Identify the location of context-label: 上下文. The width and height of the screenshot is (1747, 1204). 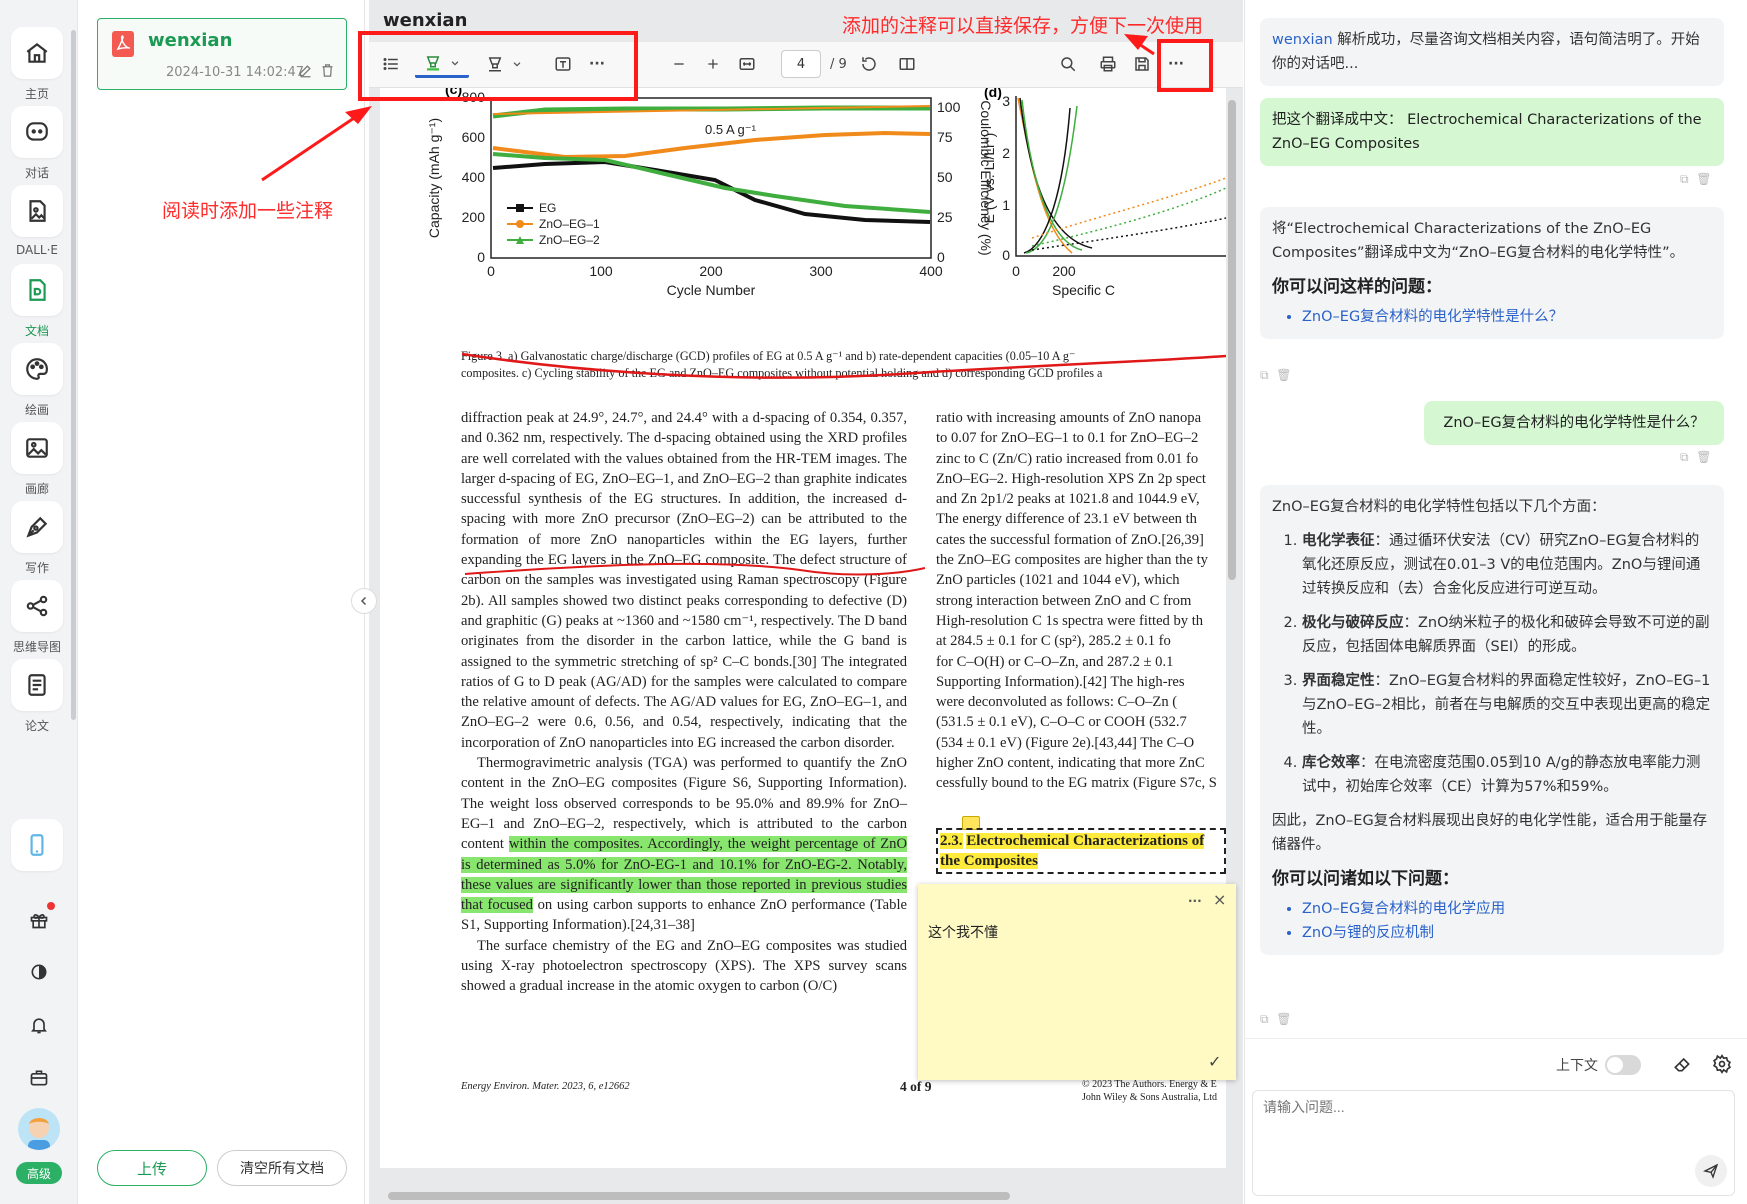
(1577, 1066).